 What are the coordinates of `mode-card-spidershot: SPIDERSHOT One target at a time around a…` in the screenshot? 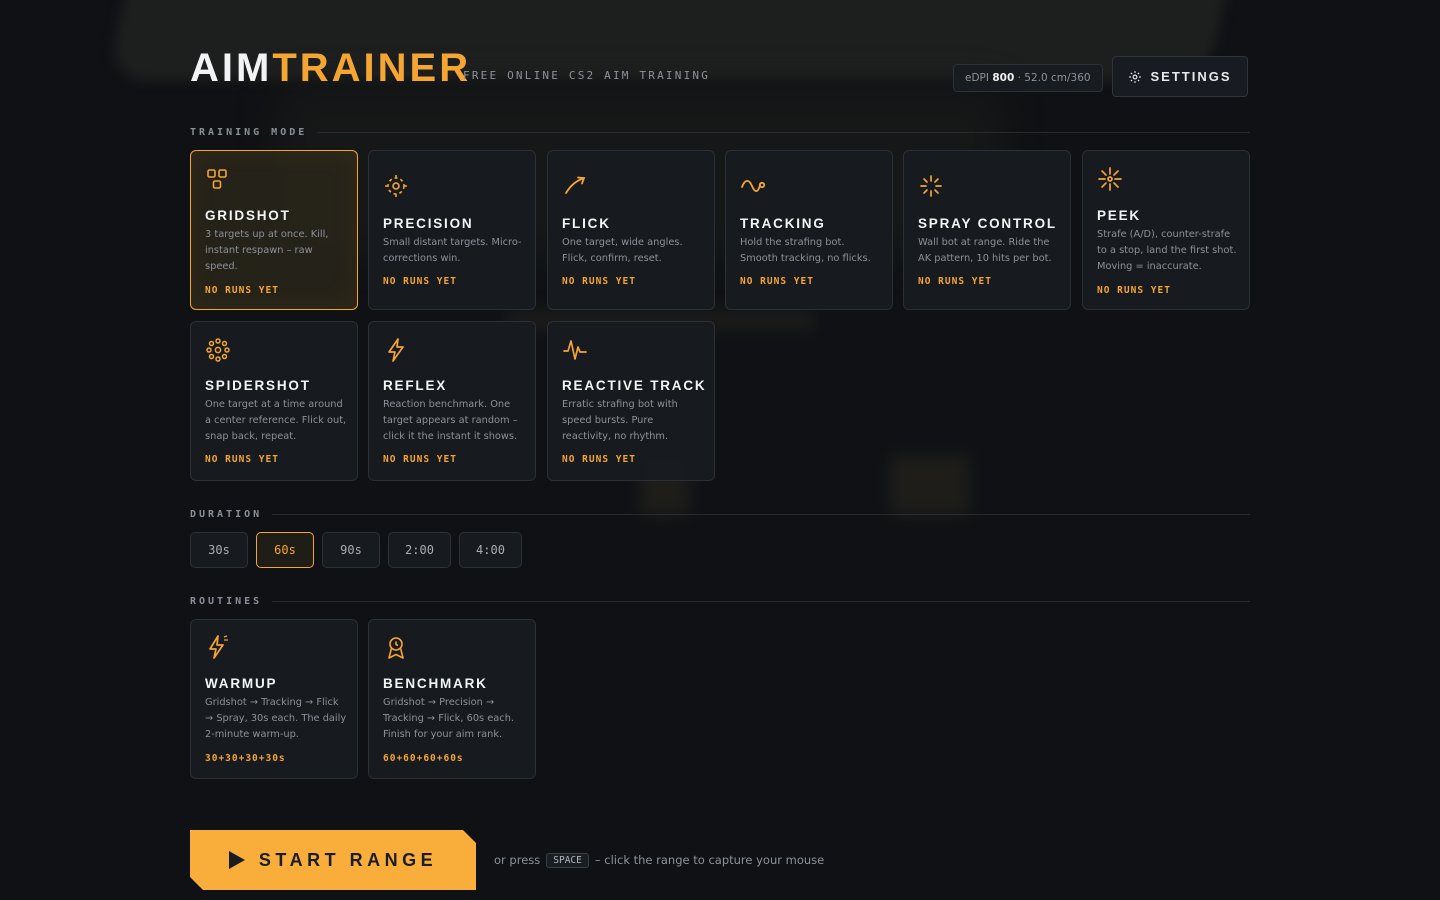 It's located at (274, 401).